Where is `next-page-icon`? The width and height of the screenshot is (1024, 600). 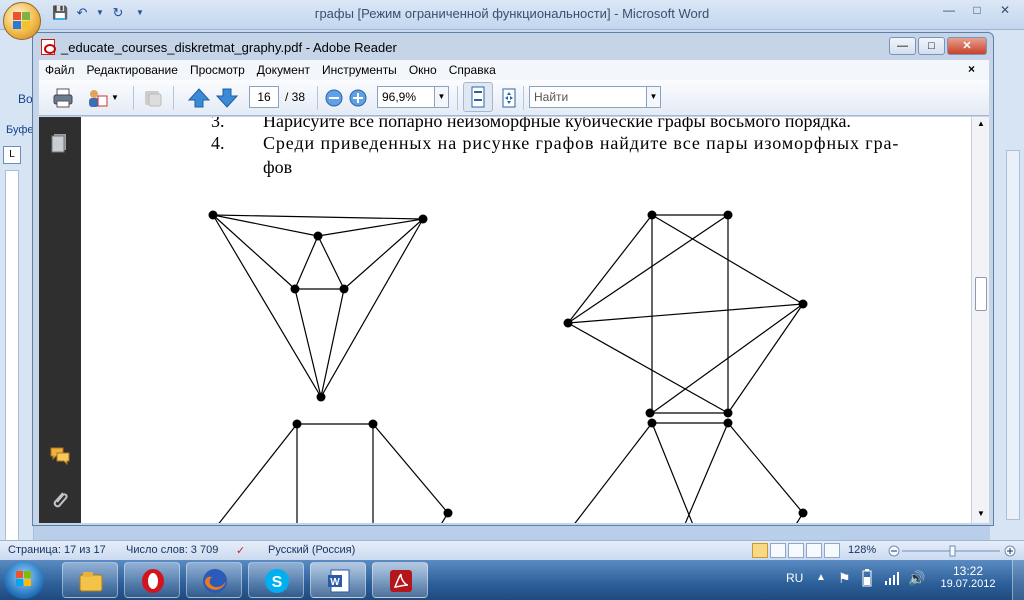
next-page-icon is located at coordinates (227, 98).